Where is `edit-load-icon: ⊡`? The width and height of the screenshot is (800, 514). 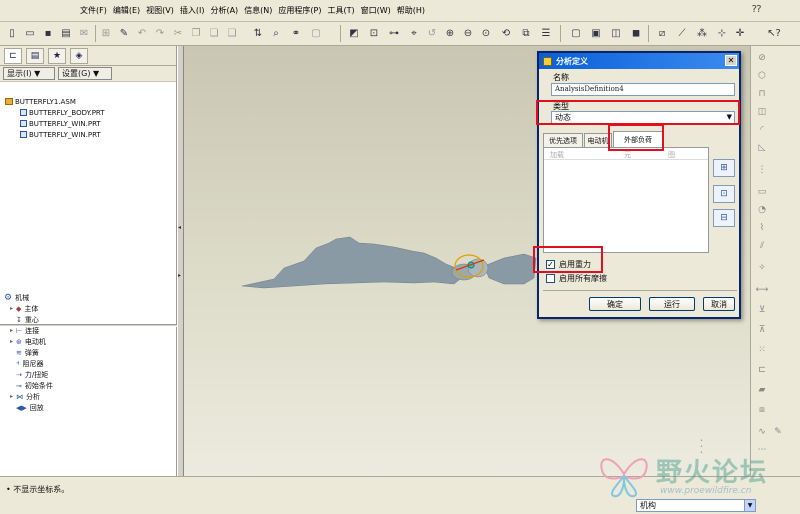 edit-load-icon: ⊡ is located at coordinates (724, 194).